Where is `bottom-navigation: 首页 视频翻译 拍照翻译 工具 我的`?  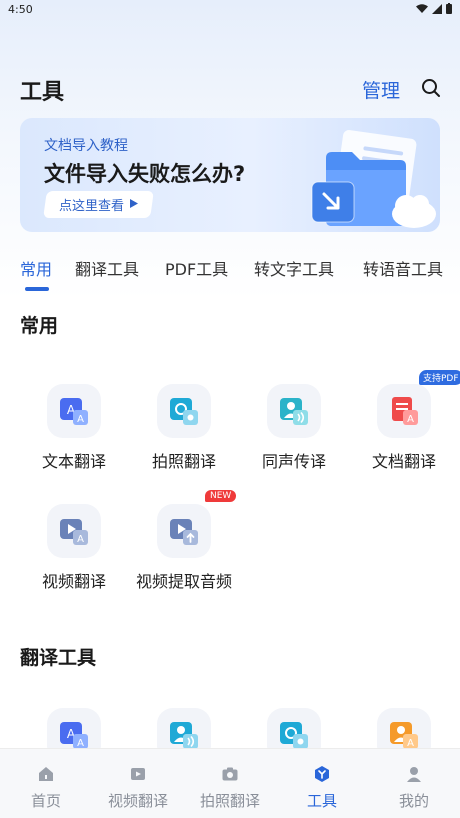
bottom-navigation: 首页 视频翻译 拍照翻译 工具 我的 is located at coordinates (230, 783).